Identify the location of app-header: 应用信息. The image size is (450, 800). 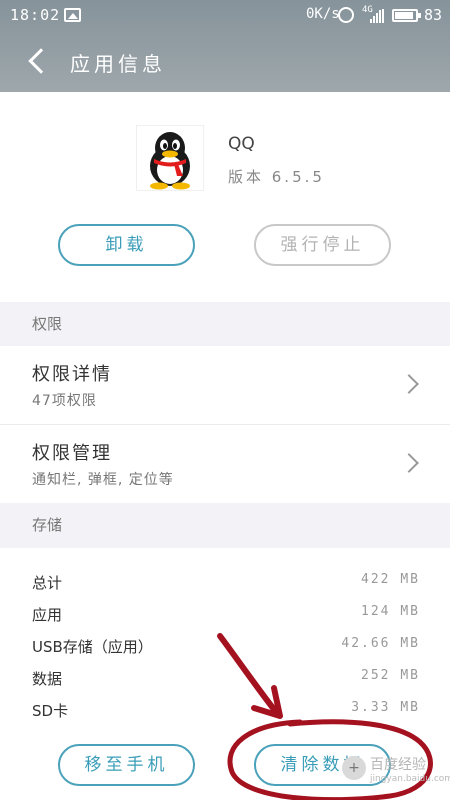
(225, 62).